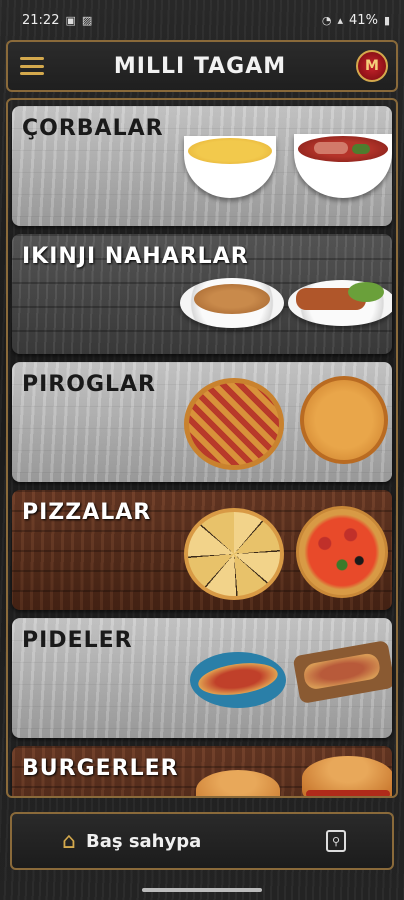 This screenshot has height=900, width=404. I want to click on category-card-pizzalar: PIZZALAR, so click(202, 550).